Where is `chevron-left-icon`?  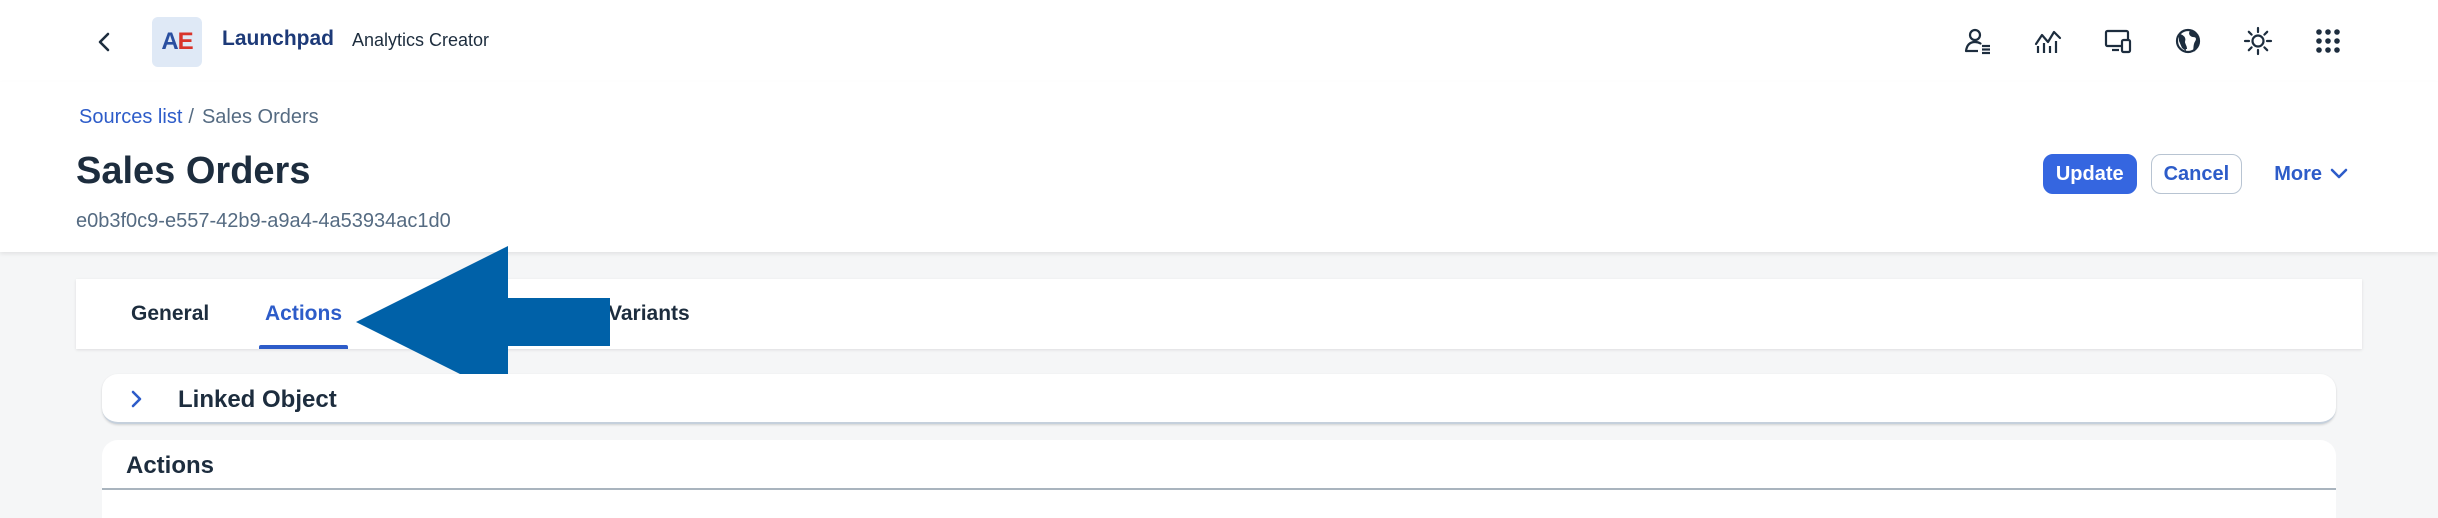 chevron-left-icon is located at coordinates (104, 42).